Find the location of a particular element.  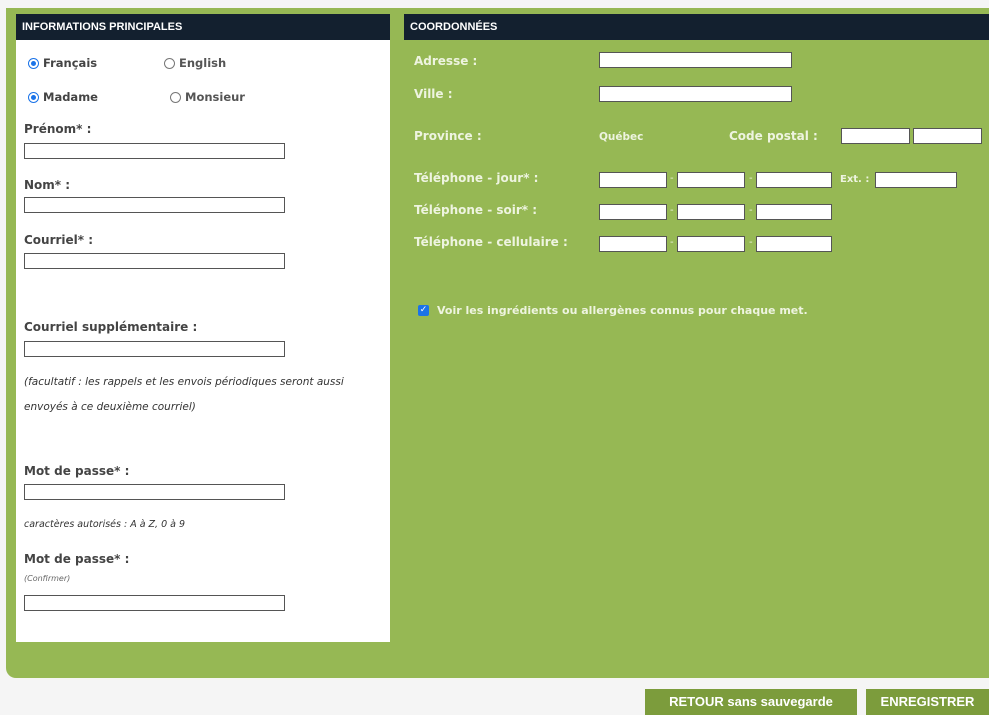

courriel-supp-note-2: envoyés à ce deuxième courriel) is located at coordinates (110, 407).